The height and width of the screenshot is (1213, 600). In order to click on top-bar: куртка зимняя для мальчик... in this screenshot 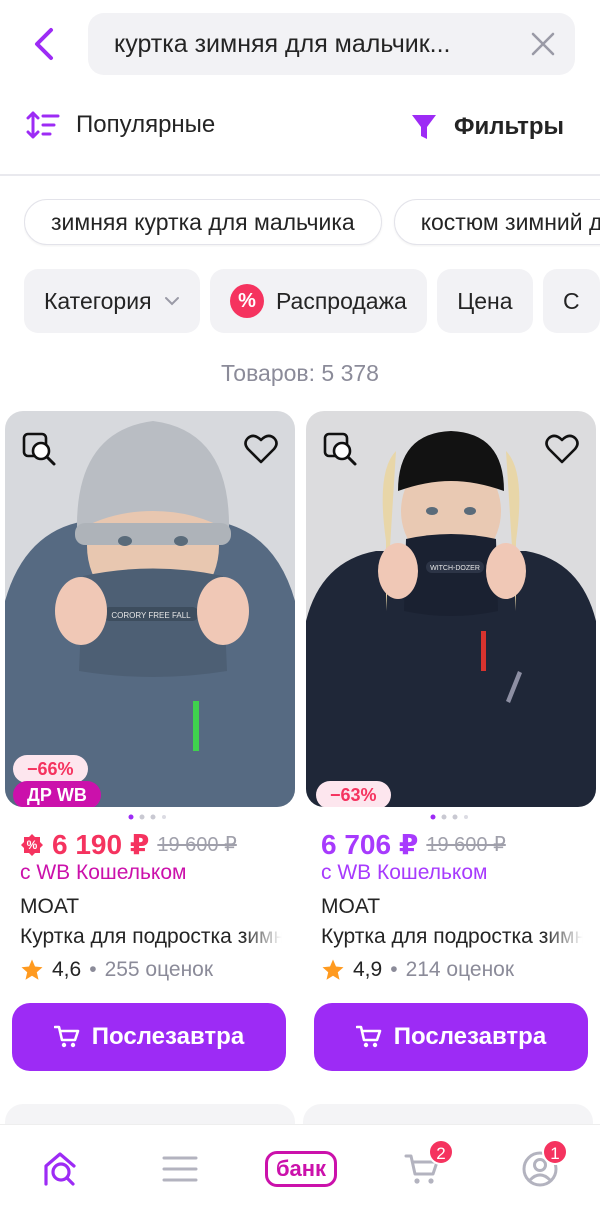, I will do `click(300, 45)`.